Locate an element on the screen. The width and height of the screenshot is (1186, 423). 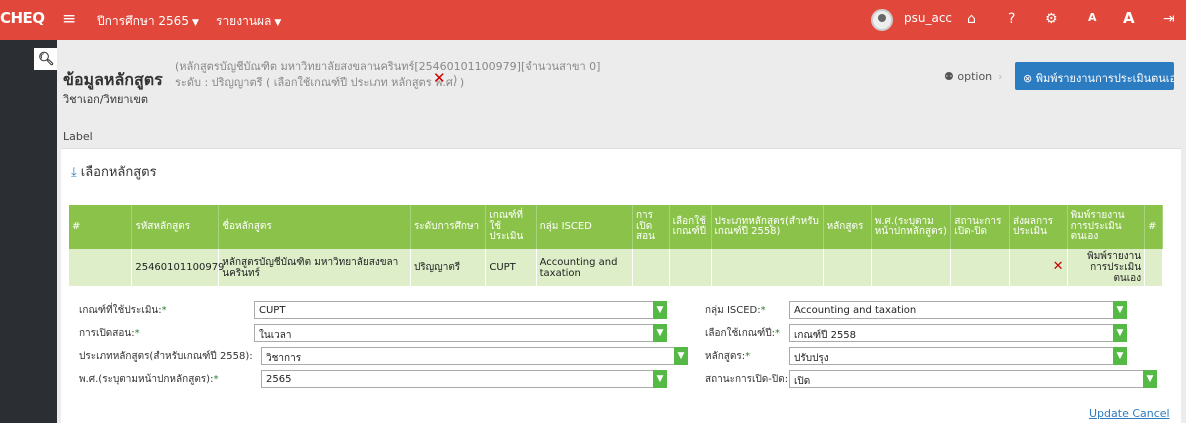
year-value: 2565 is located at coordinates (279, 379).